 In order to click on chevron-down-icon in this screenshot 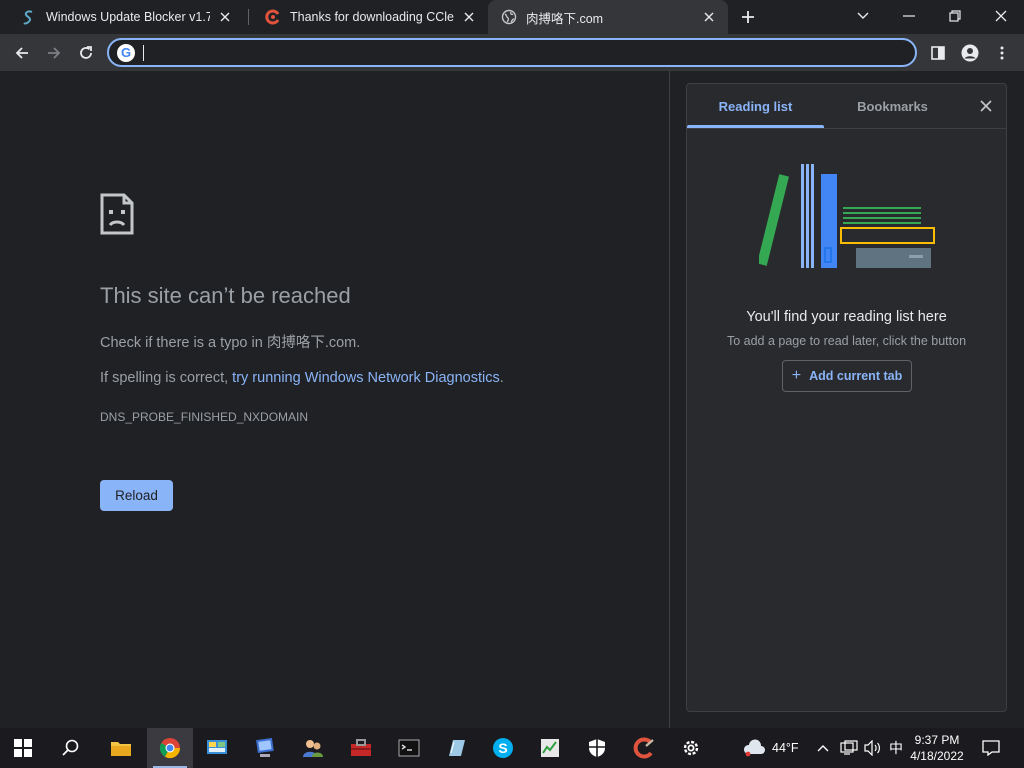, I will do `click(863, 15)`.